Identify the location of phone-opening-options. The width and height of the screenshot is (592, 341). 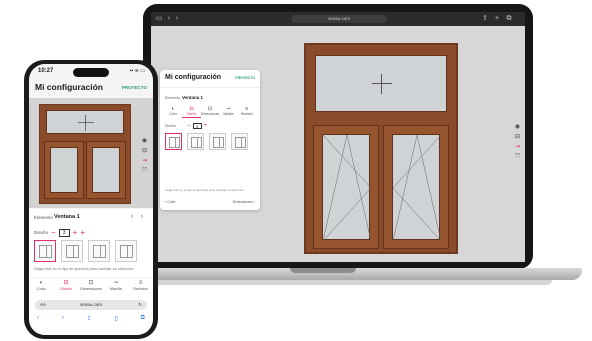
(85, 251).